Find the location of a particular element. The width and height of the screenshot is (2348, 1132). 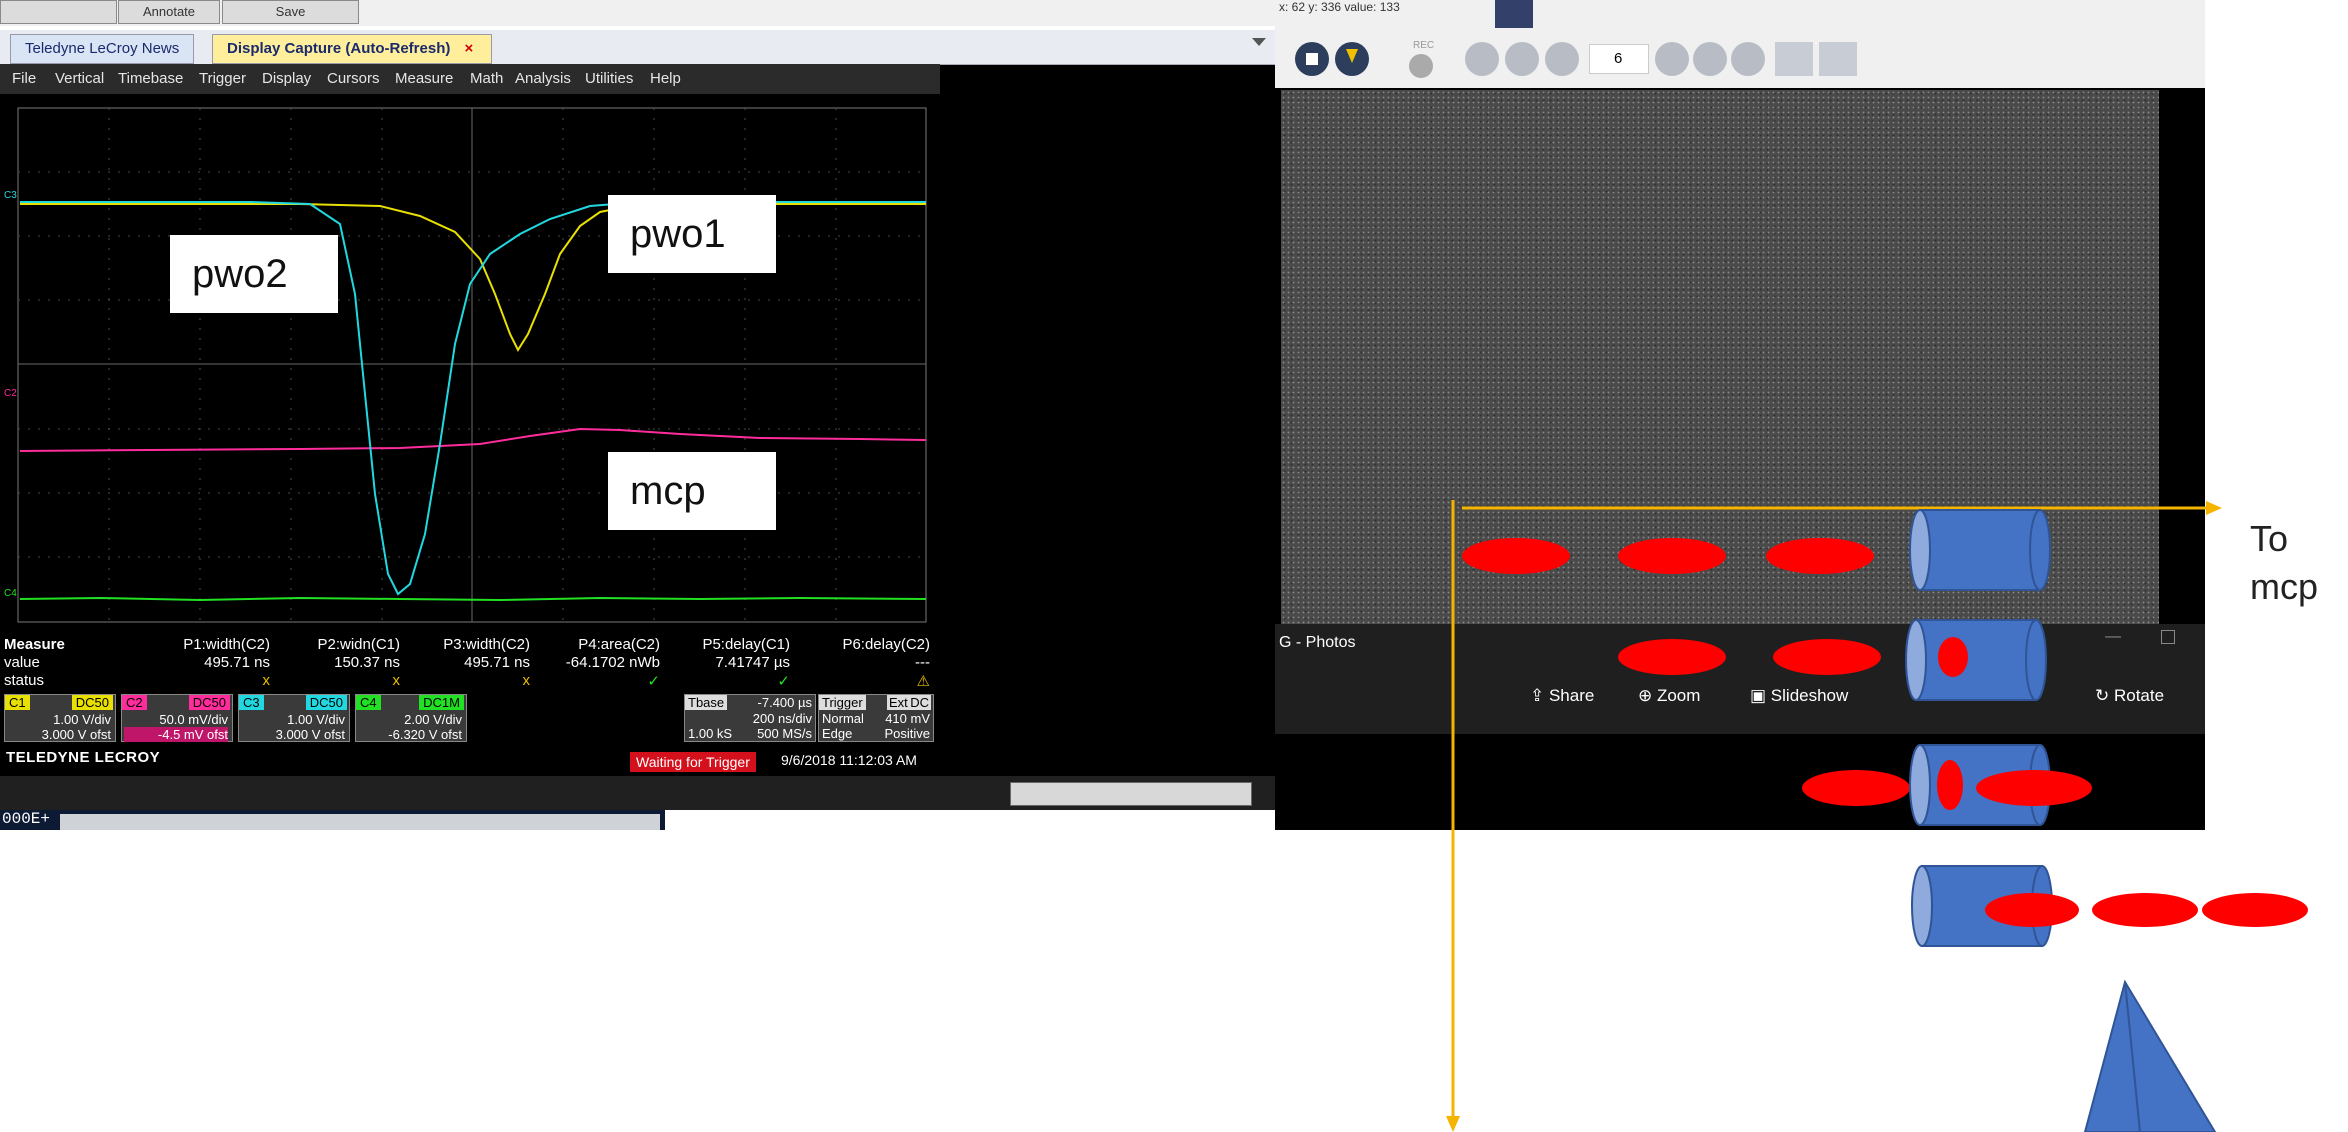

arrow-head-down is located at coordinates (1453, 1124).